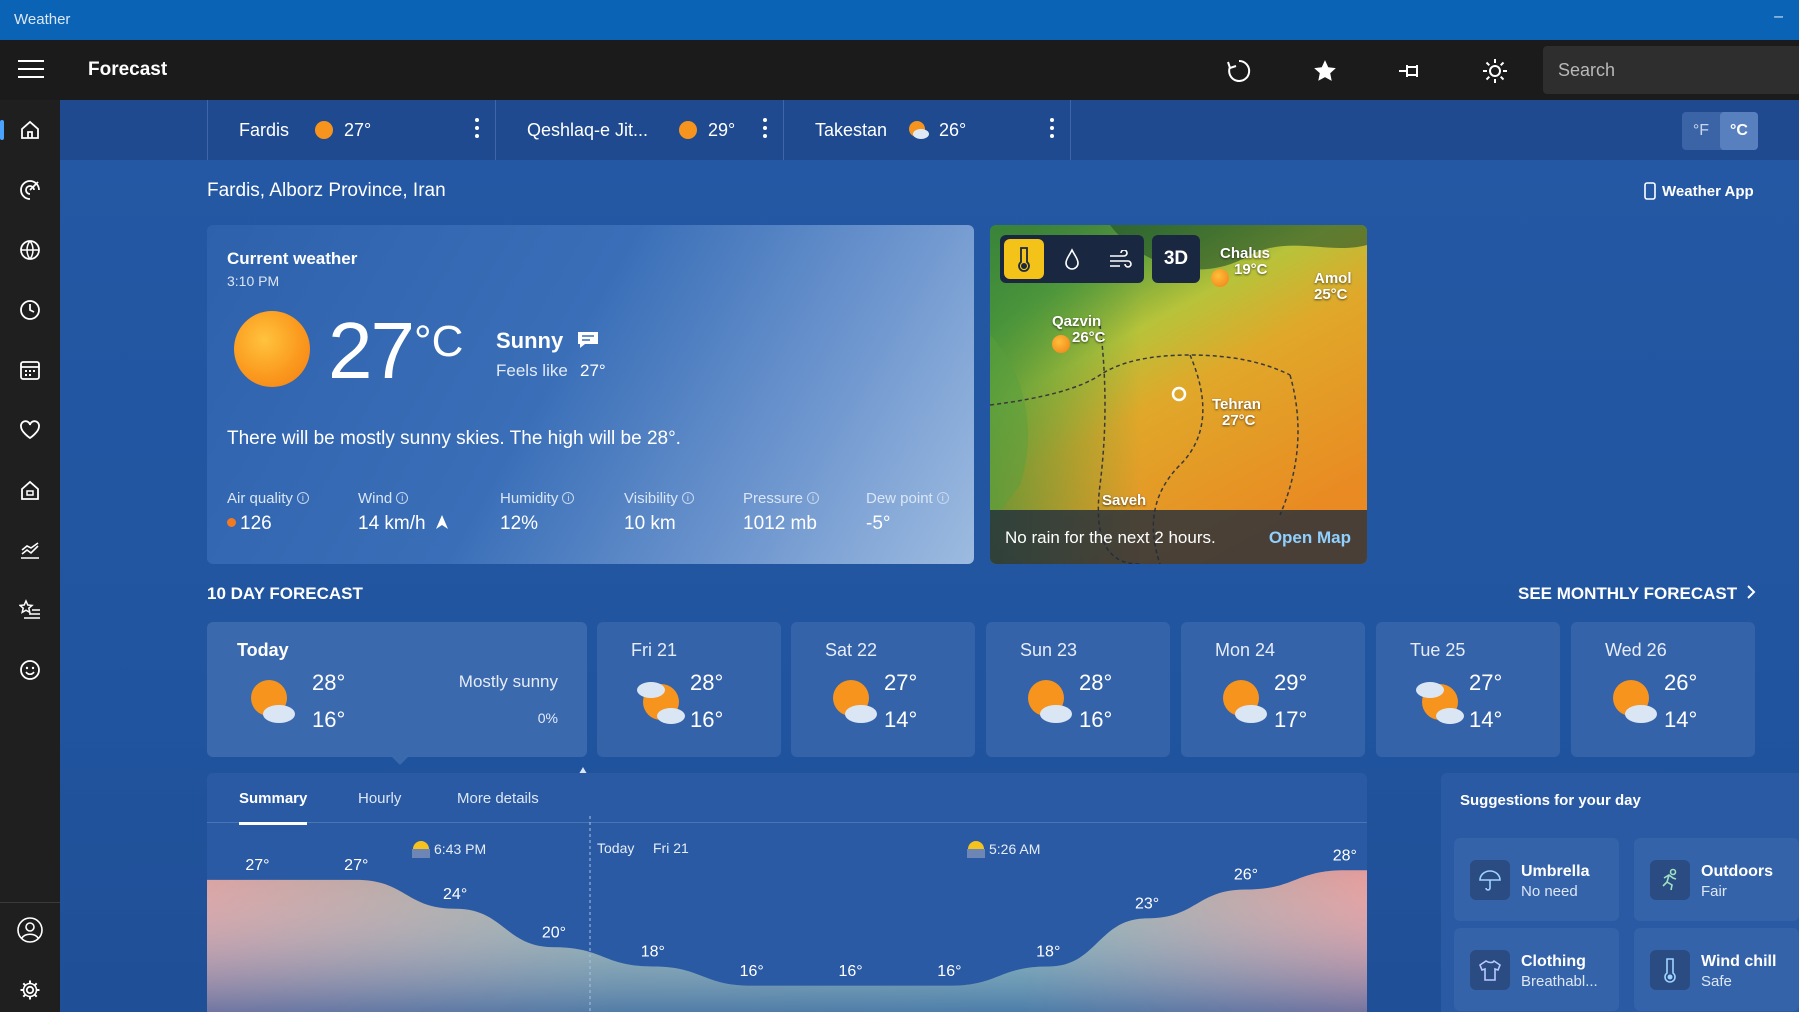  I want to click on aqi-dot, so click(231, 522).